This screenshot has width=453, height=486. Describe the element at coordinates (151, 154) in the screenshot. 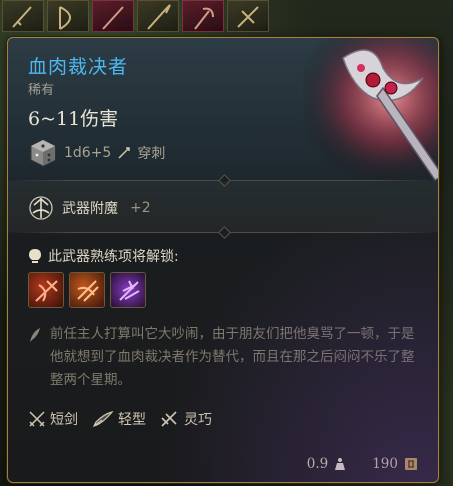

I see `damage-type: 穿刺` at that location.